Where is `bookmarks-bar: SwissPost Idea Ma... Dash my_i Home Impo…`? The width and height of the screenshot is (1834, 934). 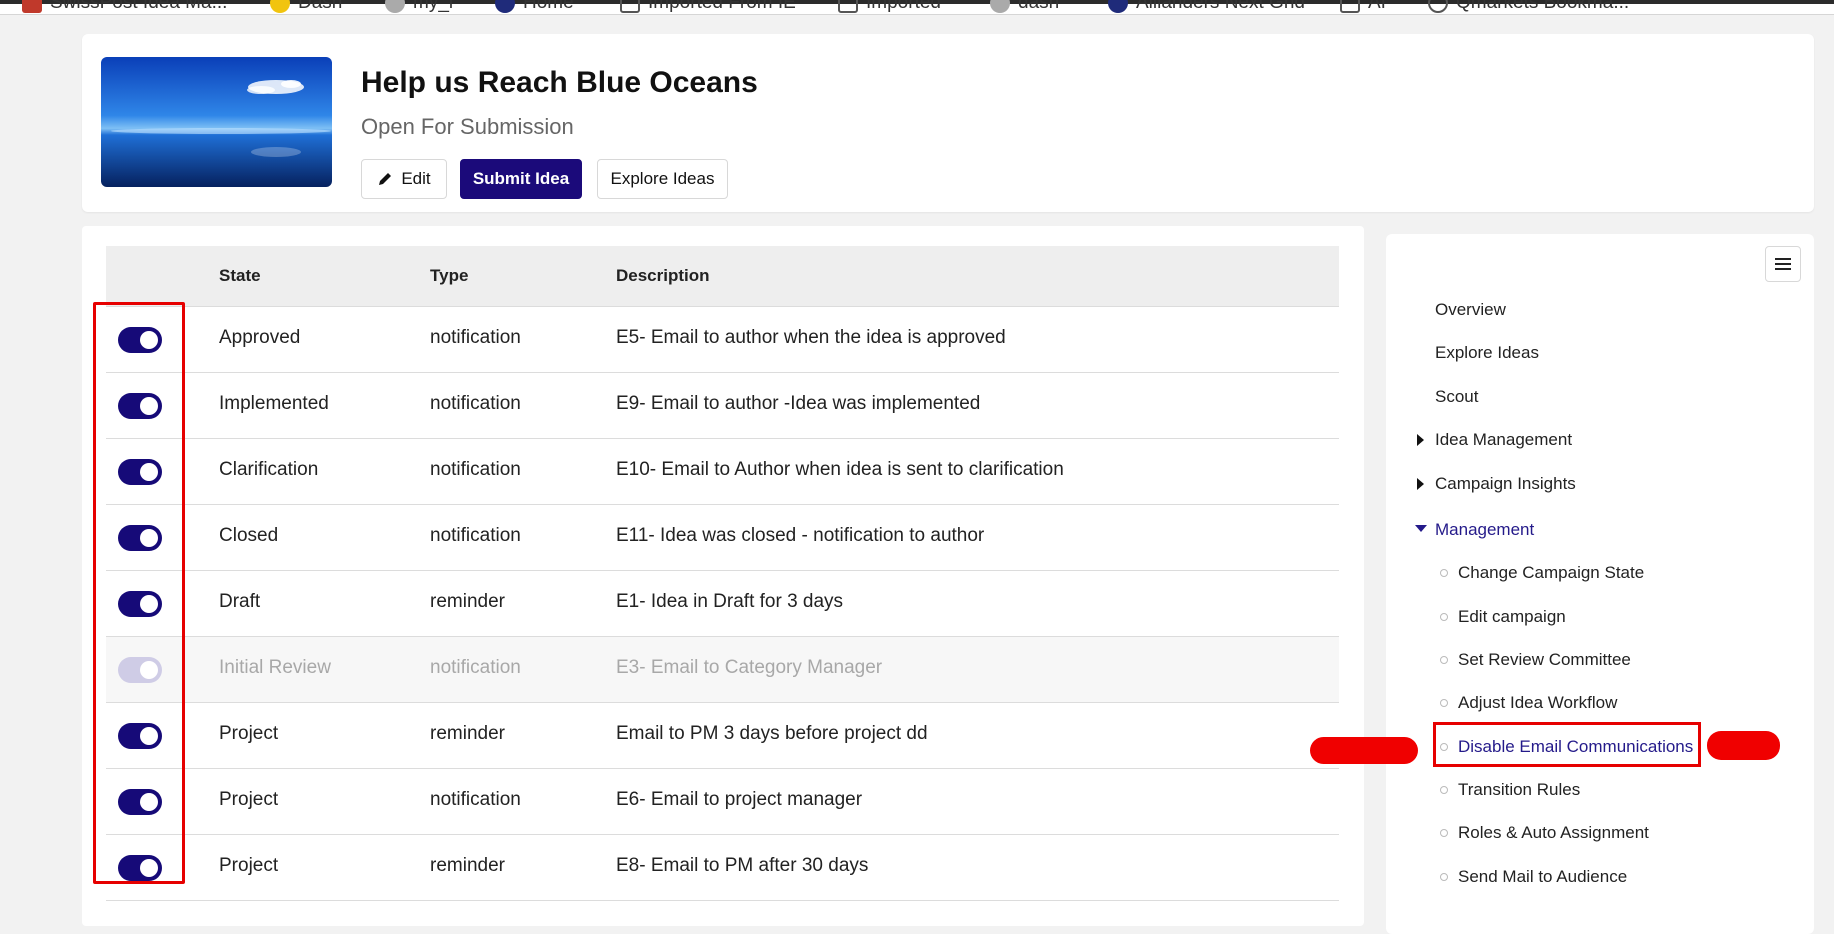
bookmarks-bar: SwissPost Idea Ma... Dash my_i Home Impo… is located at coordinates (917, 7).